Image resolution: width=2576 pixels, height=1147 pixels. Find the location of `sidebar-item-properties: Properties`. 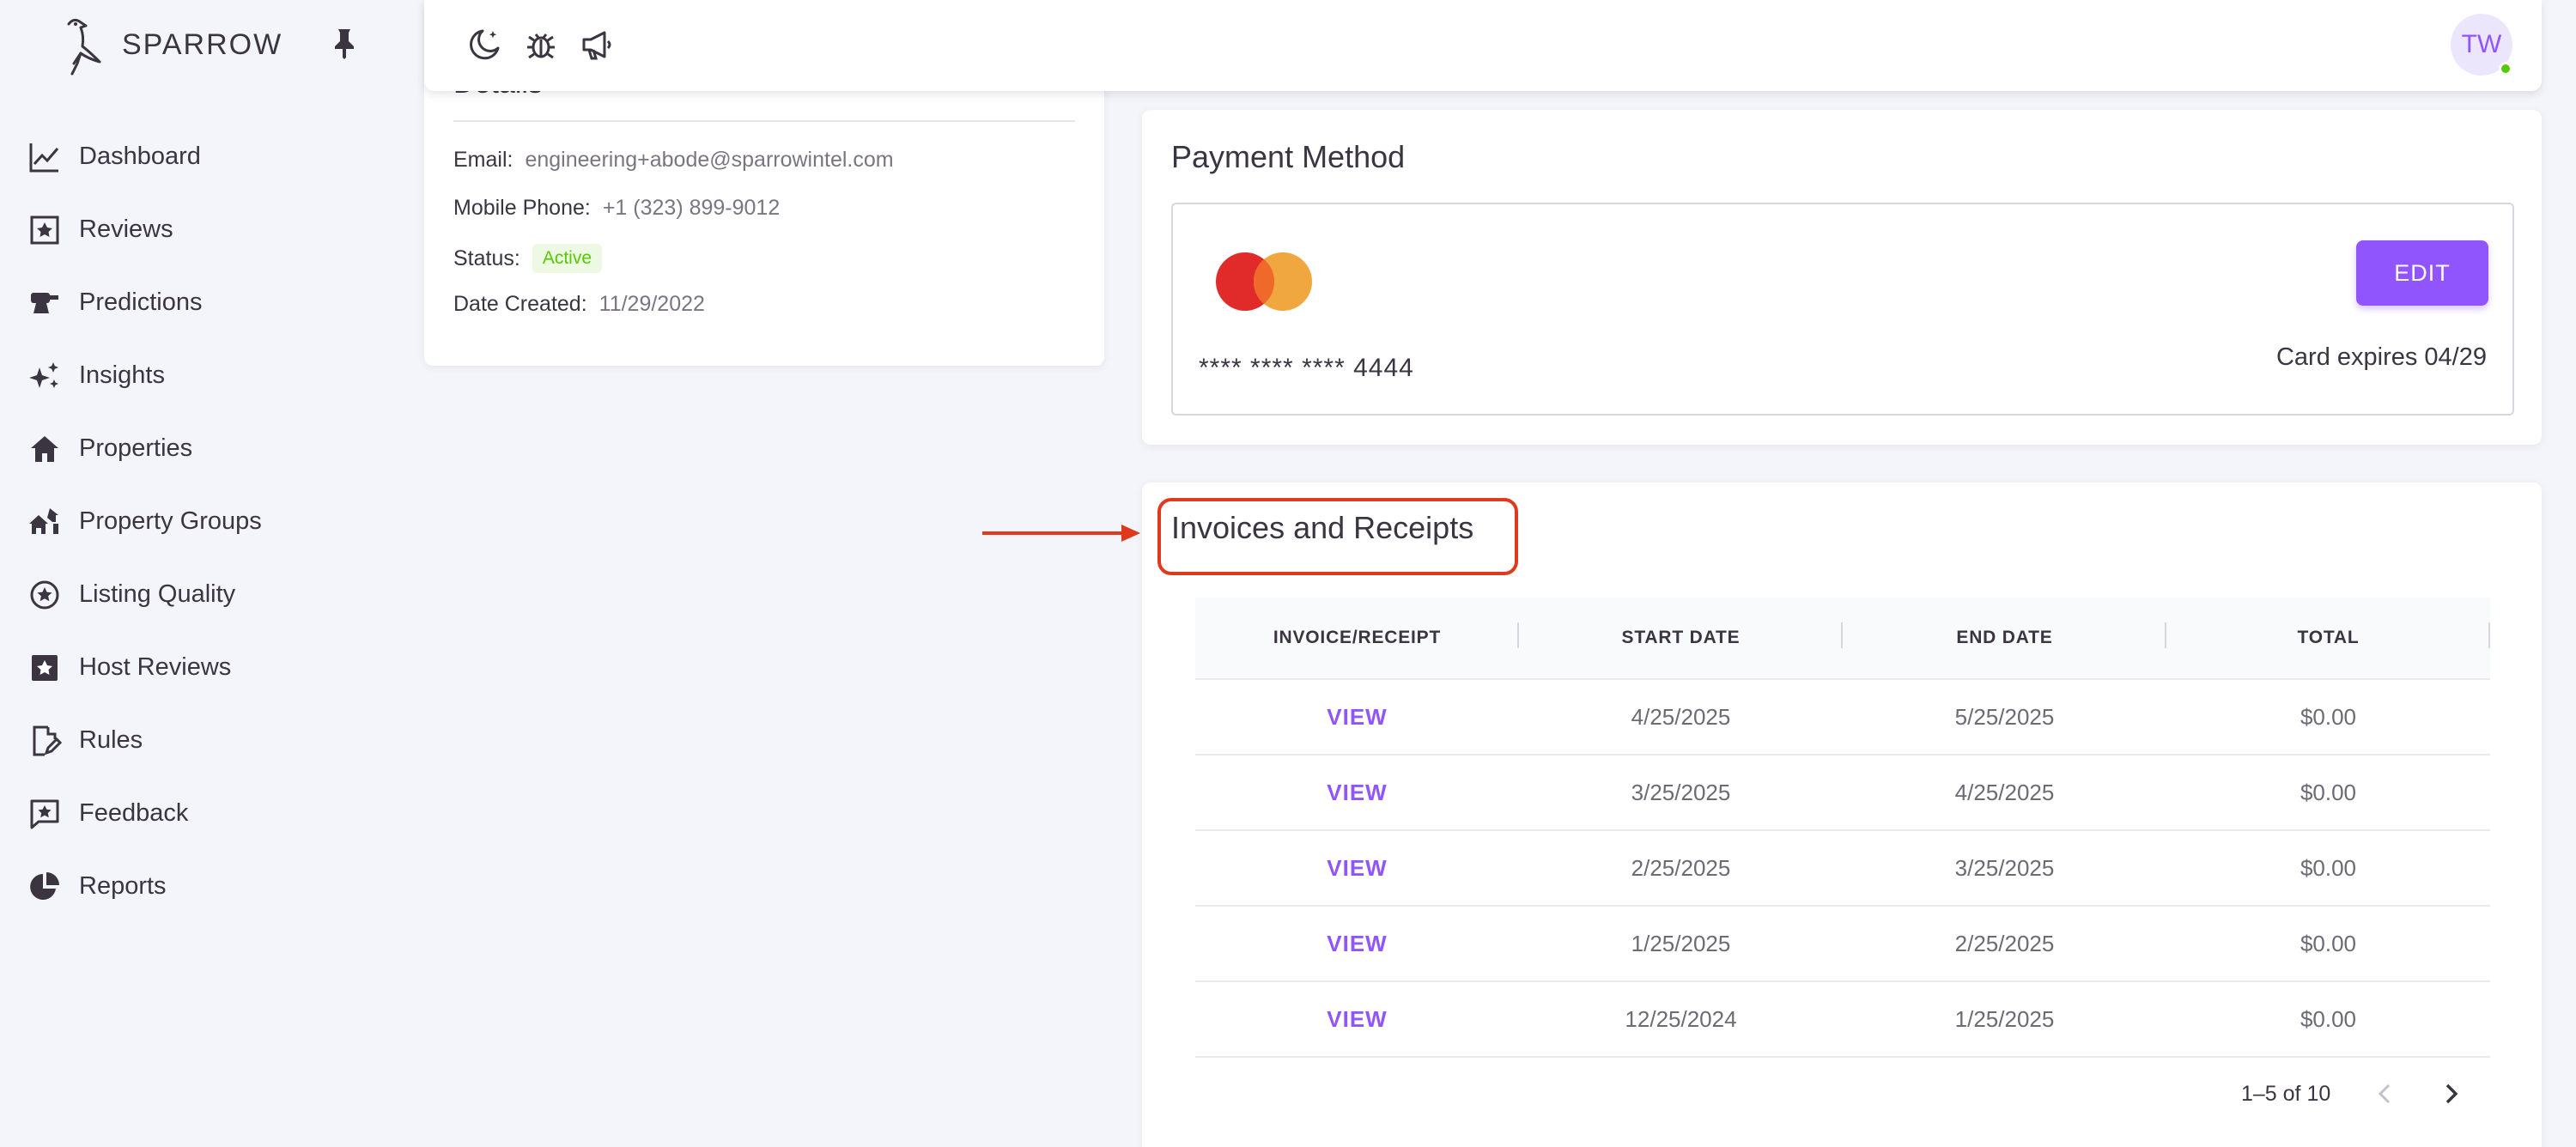

sidebar-item-properties: Properties is located at coordinates (206, 448).